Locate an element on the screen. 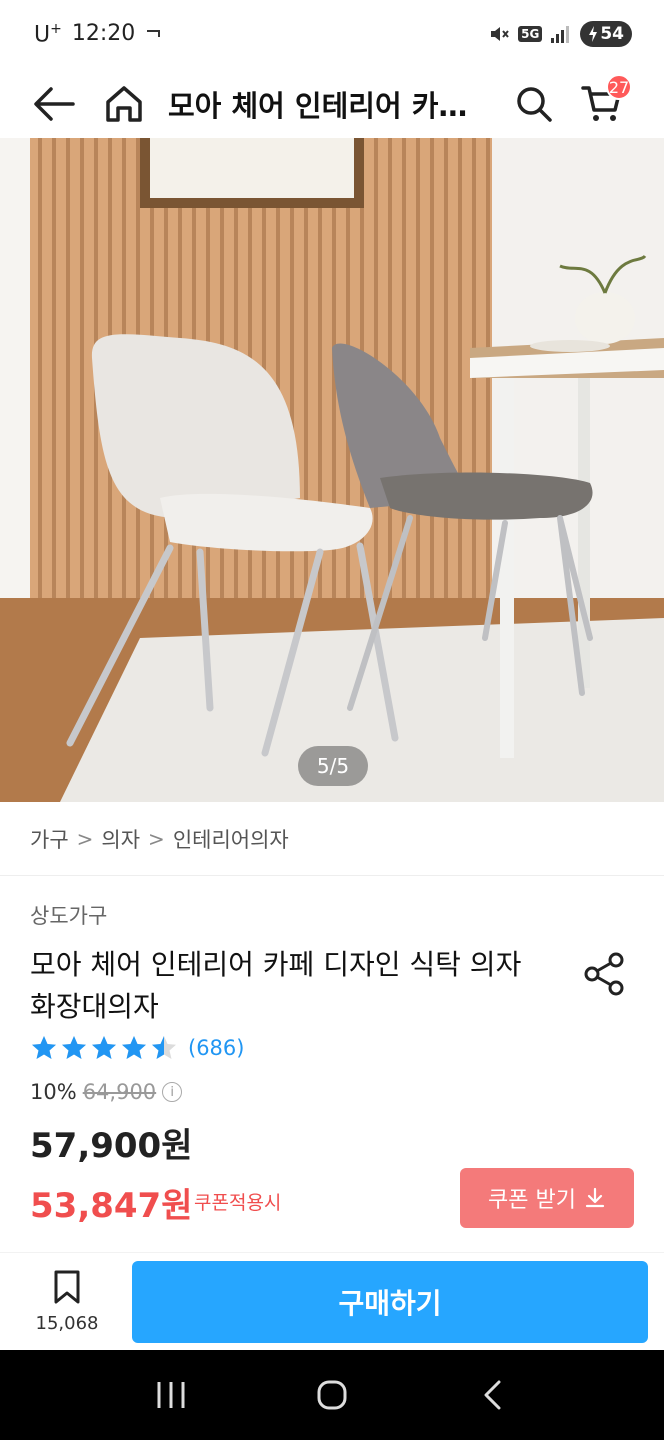  home-nav-button is located at coordinates (332, 1395).